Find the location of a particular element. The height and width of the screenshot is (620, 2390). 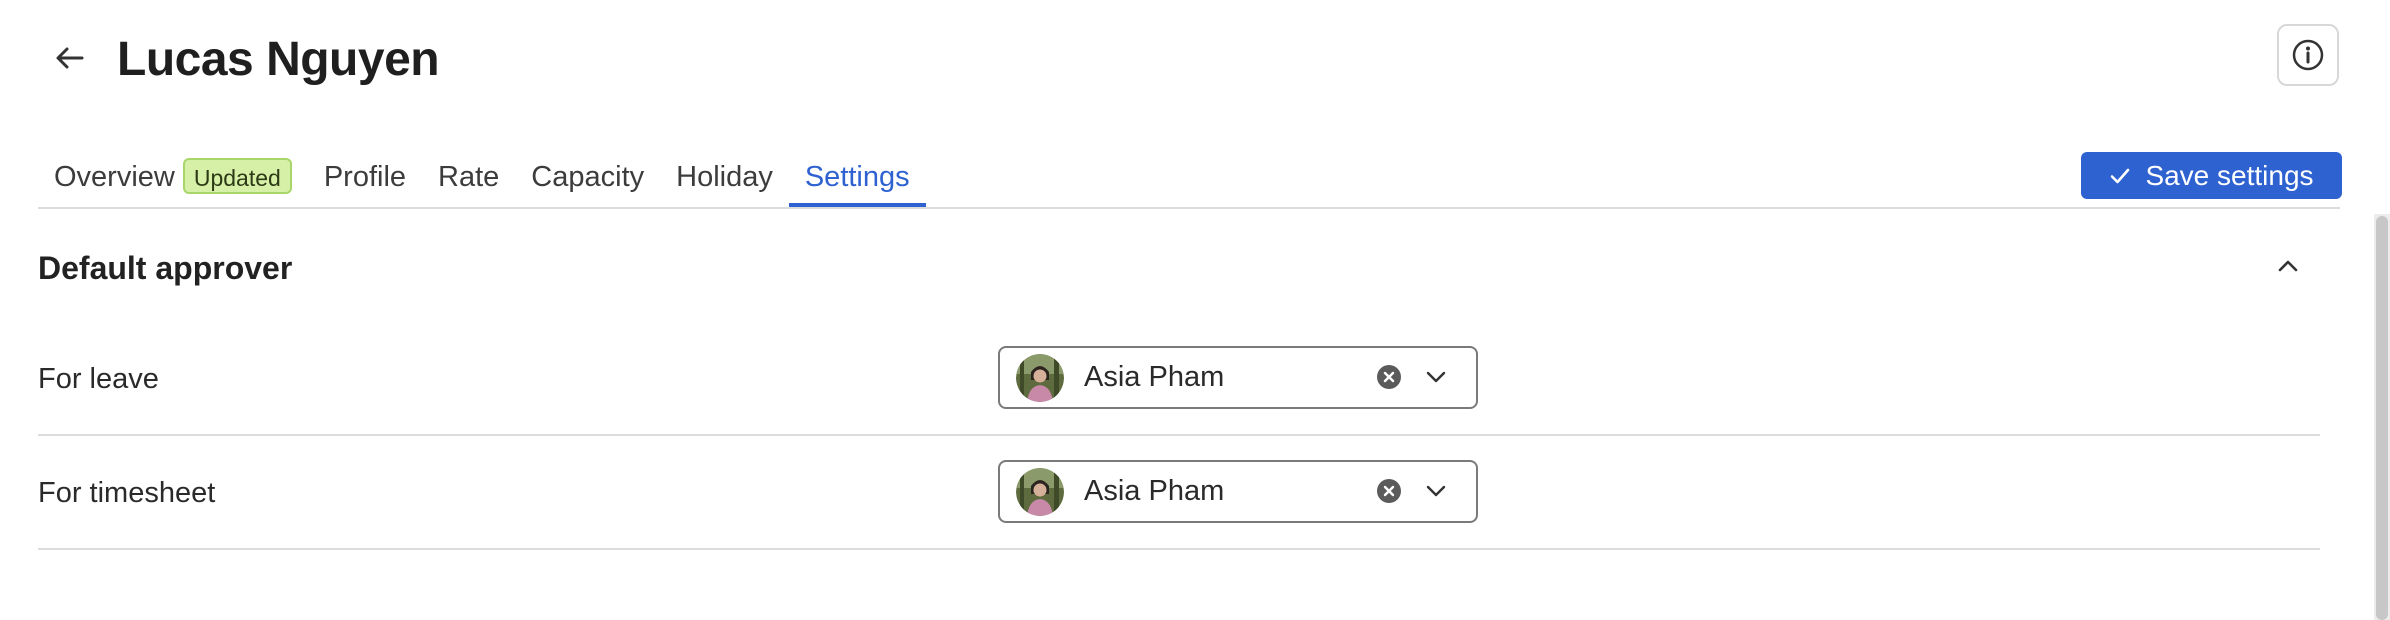

info-button is located at coordinates (2308, 55).